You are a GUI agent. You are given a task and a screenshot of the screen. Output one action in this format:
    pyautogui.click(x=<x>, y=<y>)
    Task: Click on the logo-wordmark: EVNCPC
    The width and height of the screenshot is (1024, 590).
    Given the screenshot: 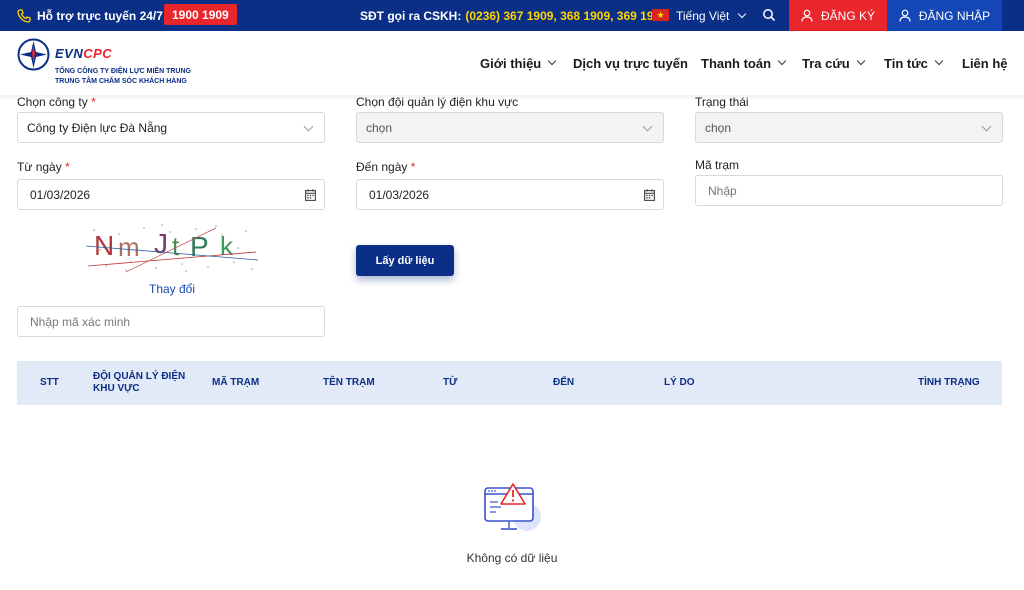 What is the action you would take?
    pyautogui.click(x=83, y=53)
    